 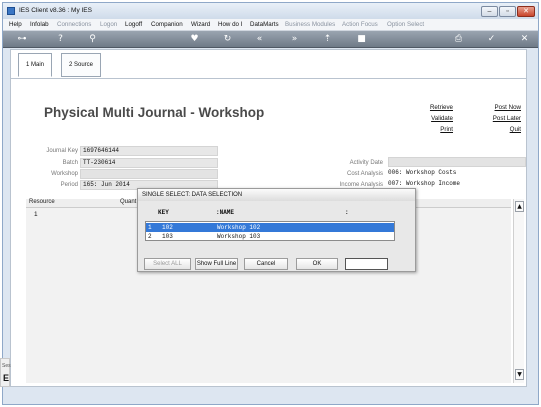 I want to click on vertical-scrollbar: ▲ ▼, so click(x=518, y=291).